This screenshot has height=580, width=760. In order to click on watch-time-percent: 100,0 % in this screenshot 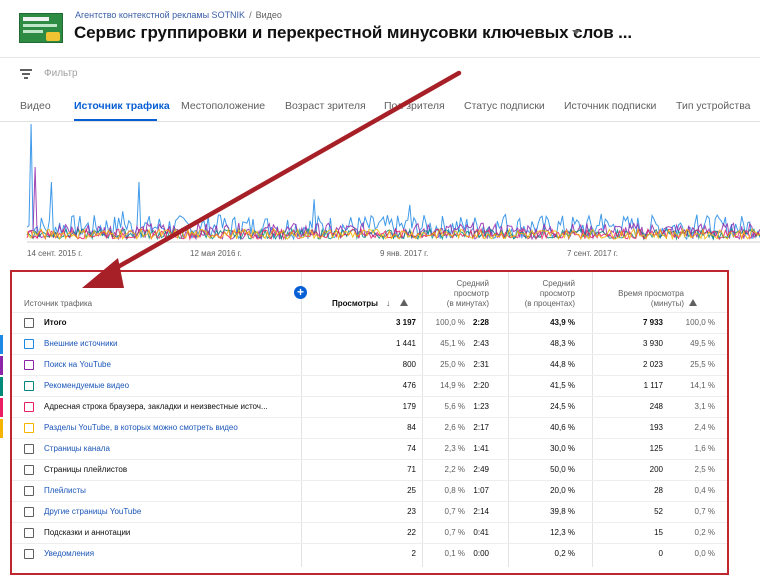, I will do `click(700, 322)`.